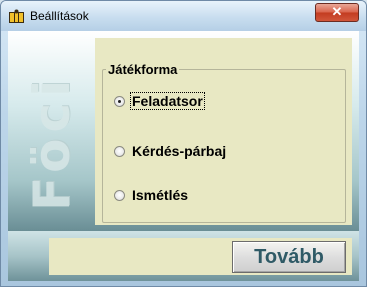 This screenshot has width=367, height=287. I want to click on close-button: ✕, so click(337, 12).